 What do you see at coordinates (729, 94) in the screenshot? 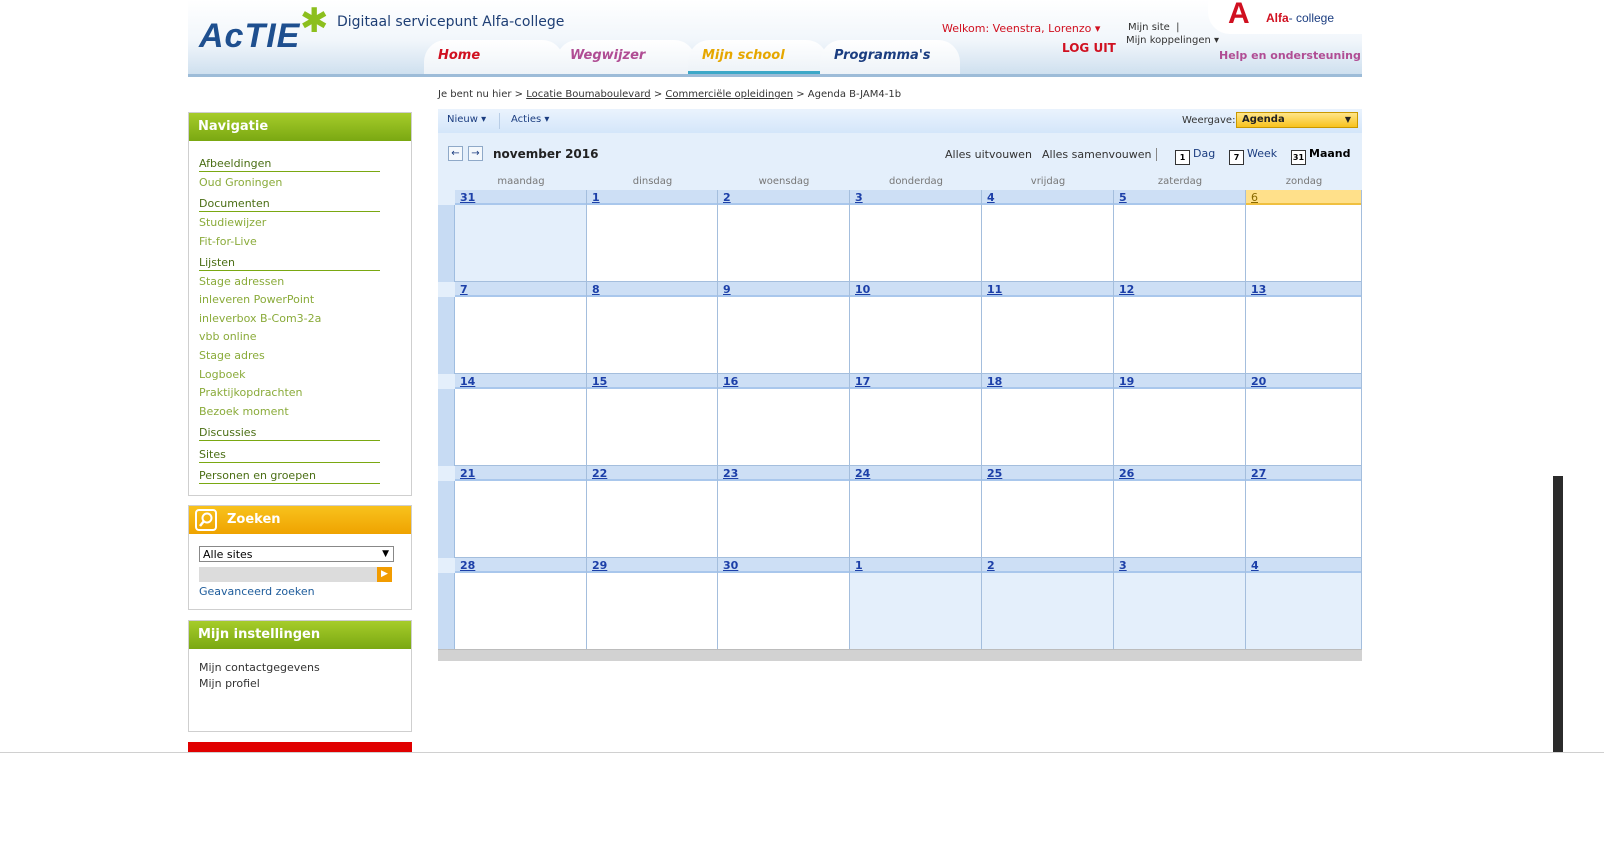
I see `breadcrumb-link-opleidingen: Commerciële opleidingen` at bounding box center [729, 94].